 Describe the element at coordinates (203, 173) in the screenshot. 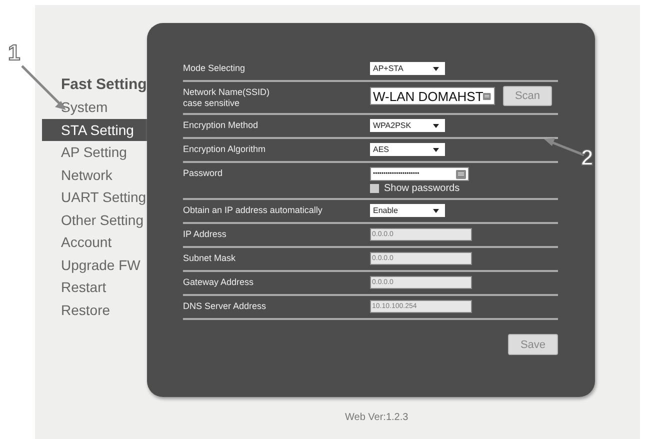

I see `field-label: Password` at that location.